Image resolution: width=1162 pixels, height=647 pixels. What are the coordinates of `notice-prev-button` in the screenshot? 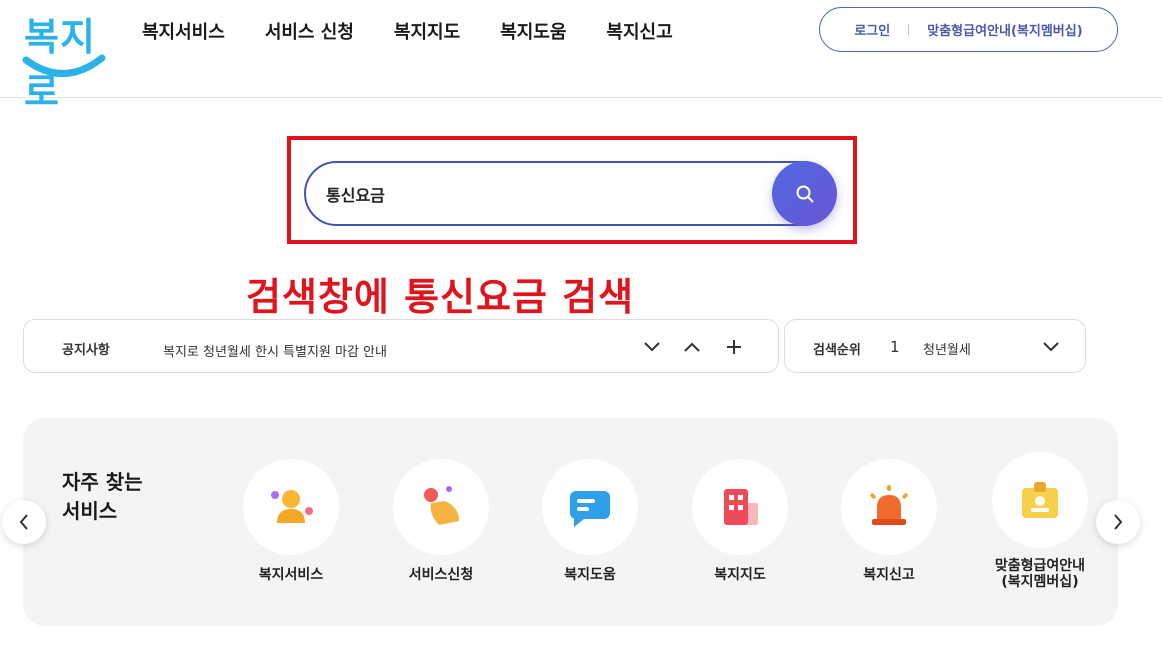 It's located at (692, 347).